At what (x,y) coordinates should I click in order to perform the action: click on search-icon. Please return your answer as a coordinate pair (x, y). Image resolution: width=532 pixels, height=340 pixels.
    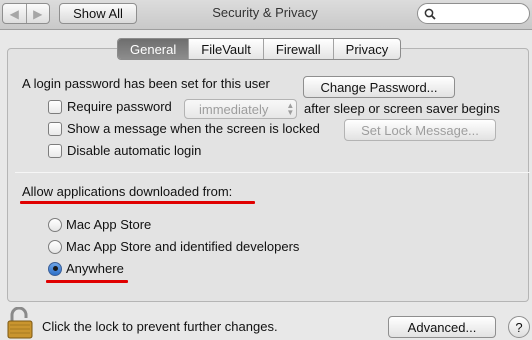
    Looking at the image, I should click on (430, 14).